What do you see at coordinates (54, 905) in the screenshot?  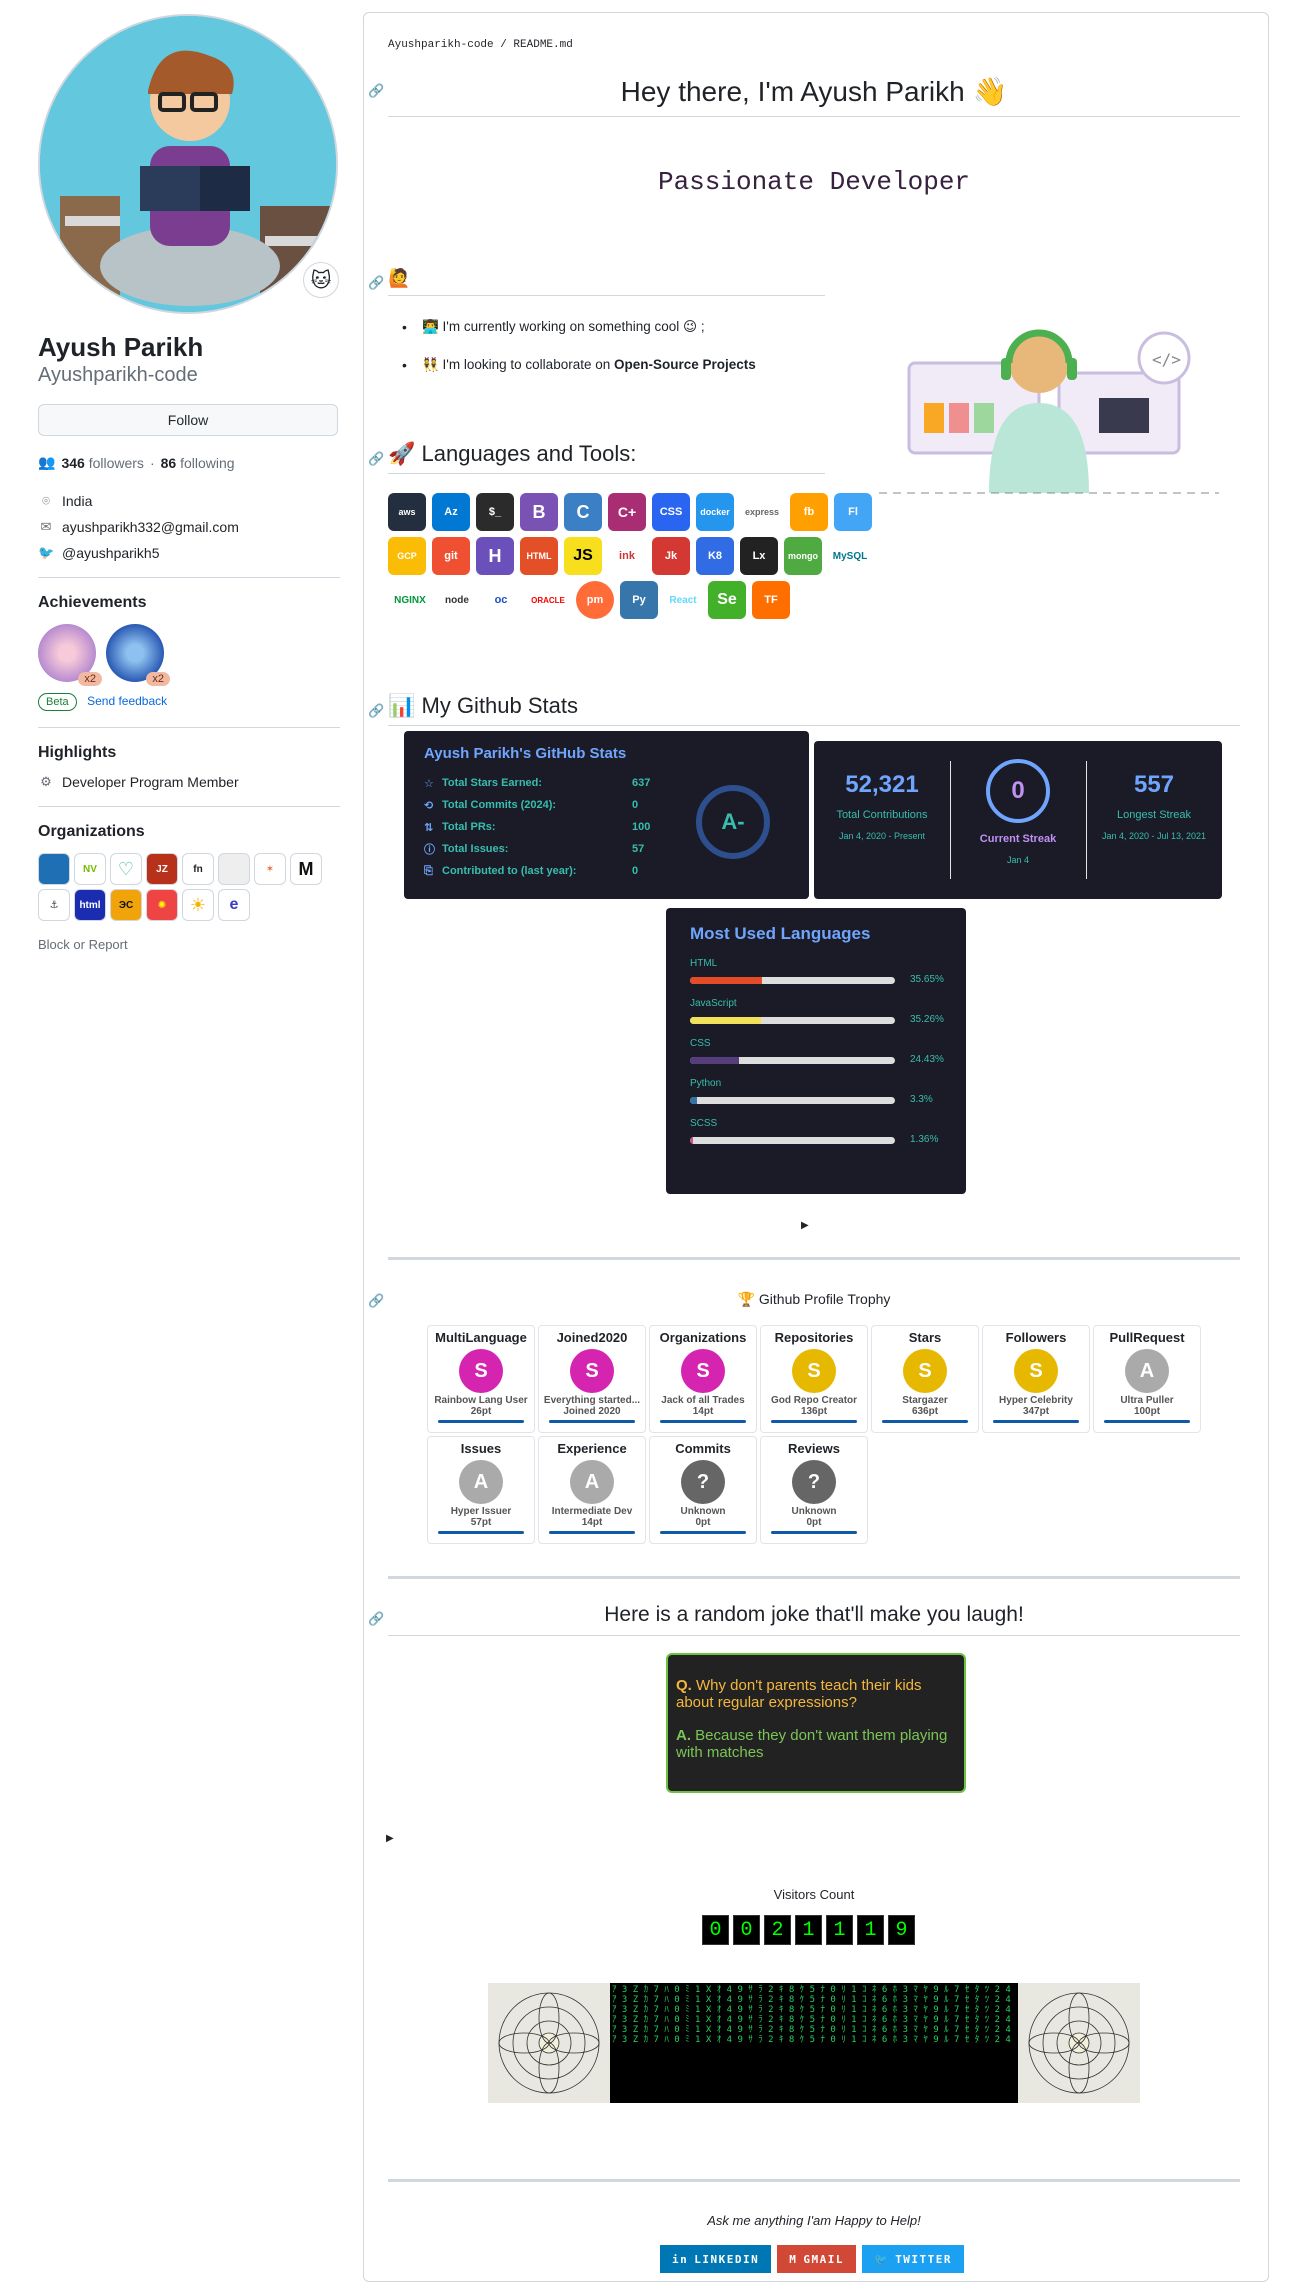 I see `org-avatar: ⚓` at bounding box center [54, 905].